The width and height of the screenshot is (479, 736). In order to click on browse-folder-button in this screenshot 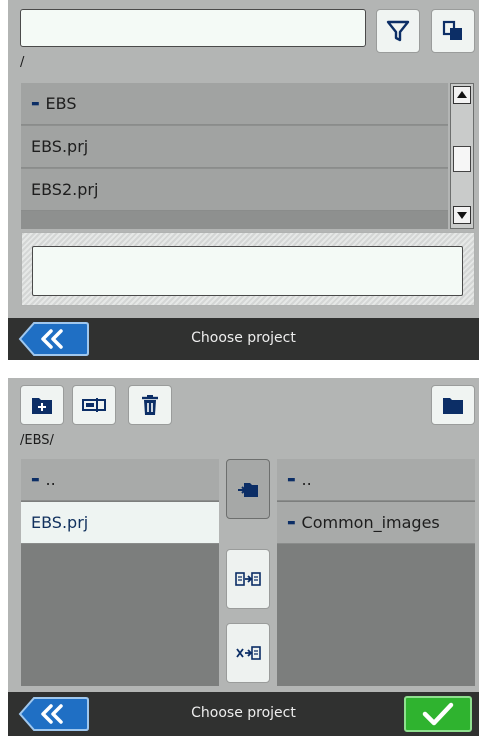, I will do `click(453, 405)`.